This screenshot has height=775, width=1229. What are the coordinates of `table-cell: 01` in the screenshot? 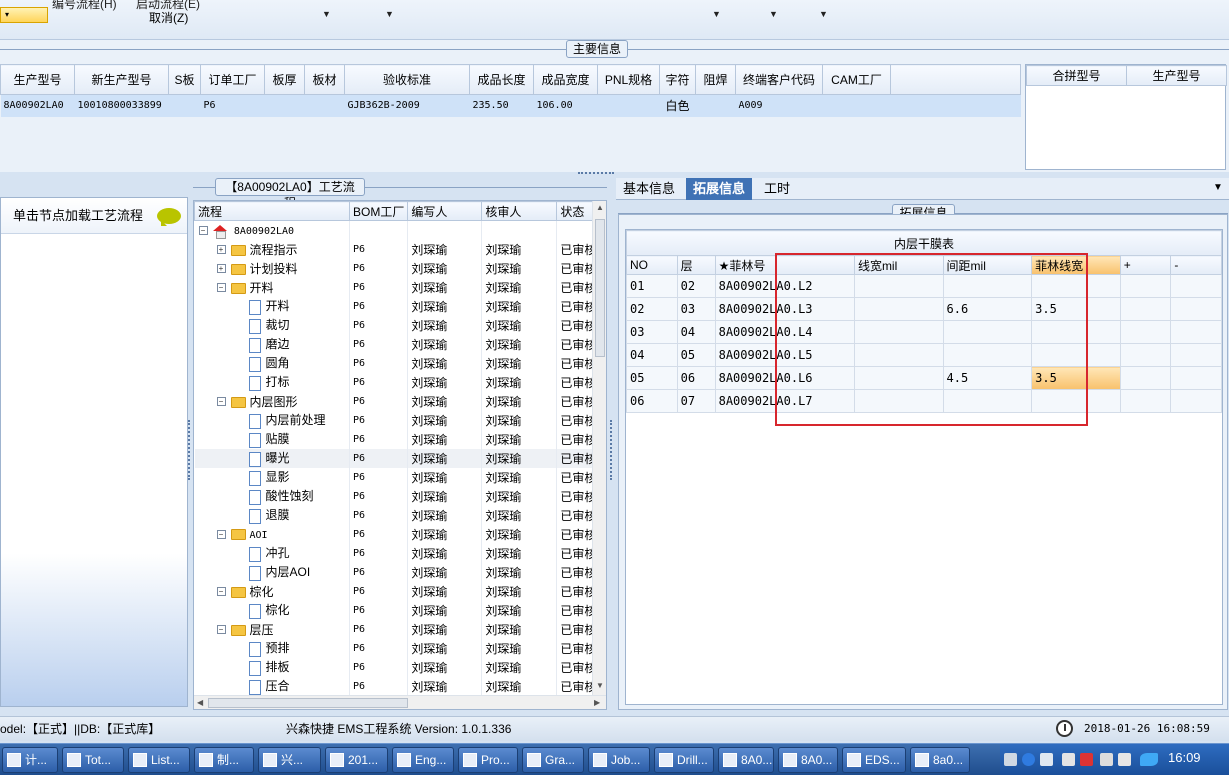 It's located at (652, 286).